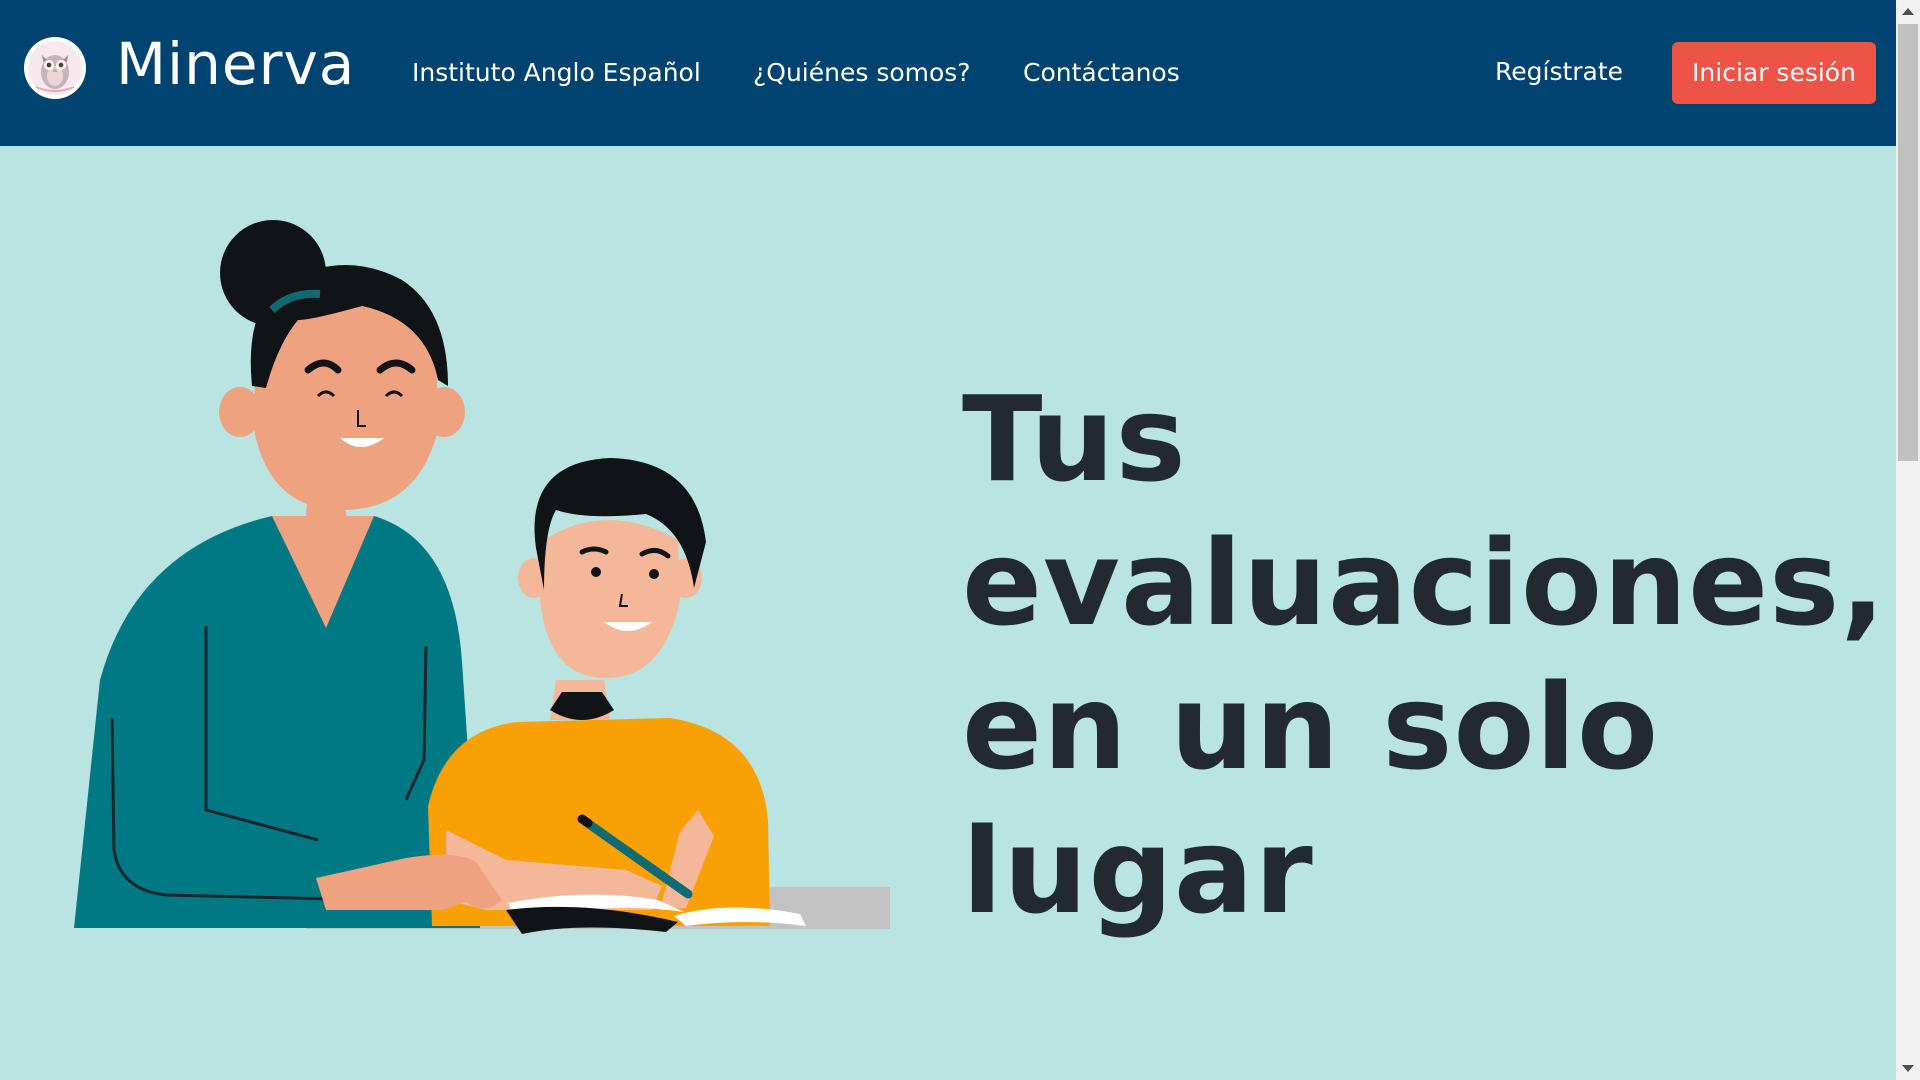  What do you see at coordinates (1074, 439) in the screenshot?
I see `headline-line-1: Tus` at bounding box center [1074, 439].